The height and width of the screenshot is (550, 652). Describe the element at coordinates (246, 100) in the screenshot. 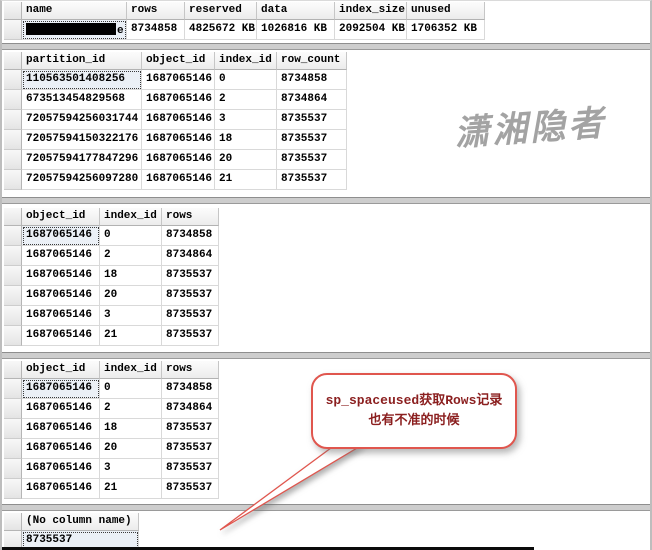

I see `grid-cell: 2` at that location.